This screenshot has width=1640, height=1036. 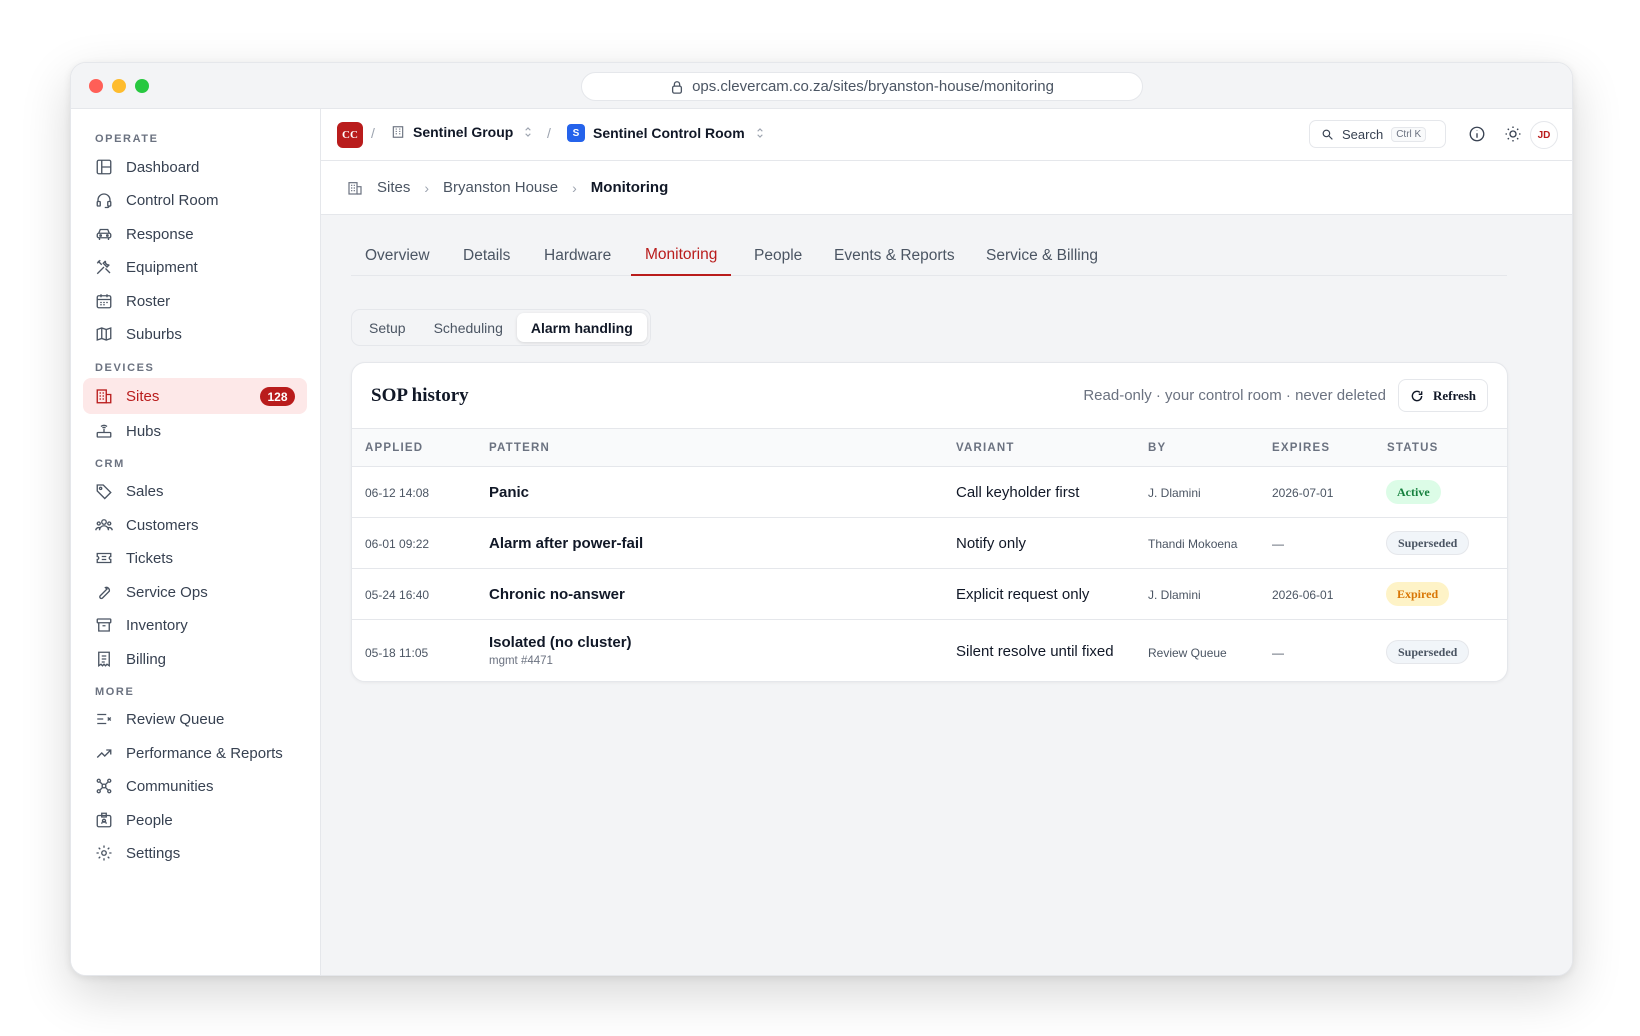 I want to click on search-button: Search Ctrl K, so click(x=1377, y=134).